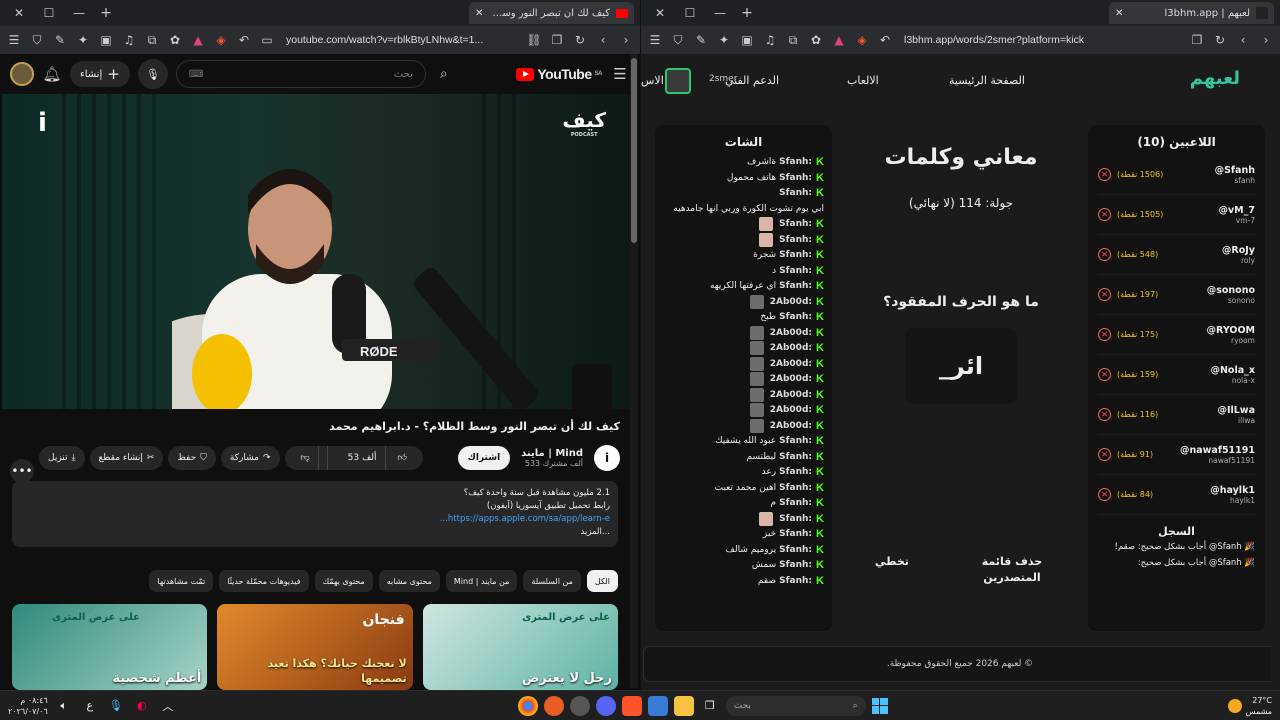 The image size is (1280, 720). What do you see at coordinates (879, 705) in the screenshot?
I see `windows-start-icon` at bounding box center [879, 705].